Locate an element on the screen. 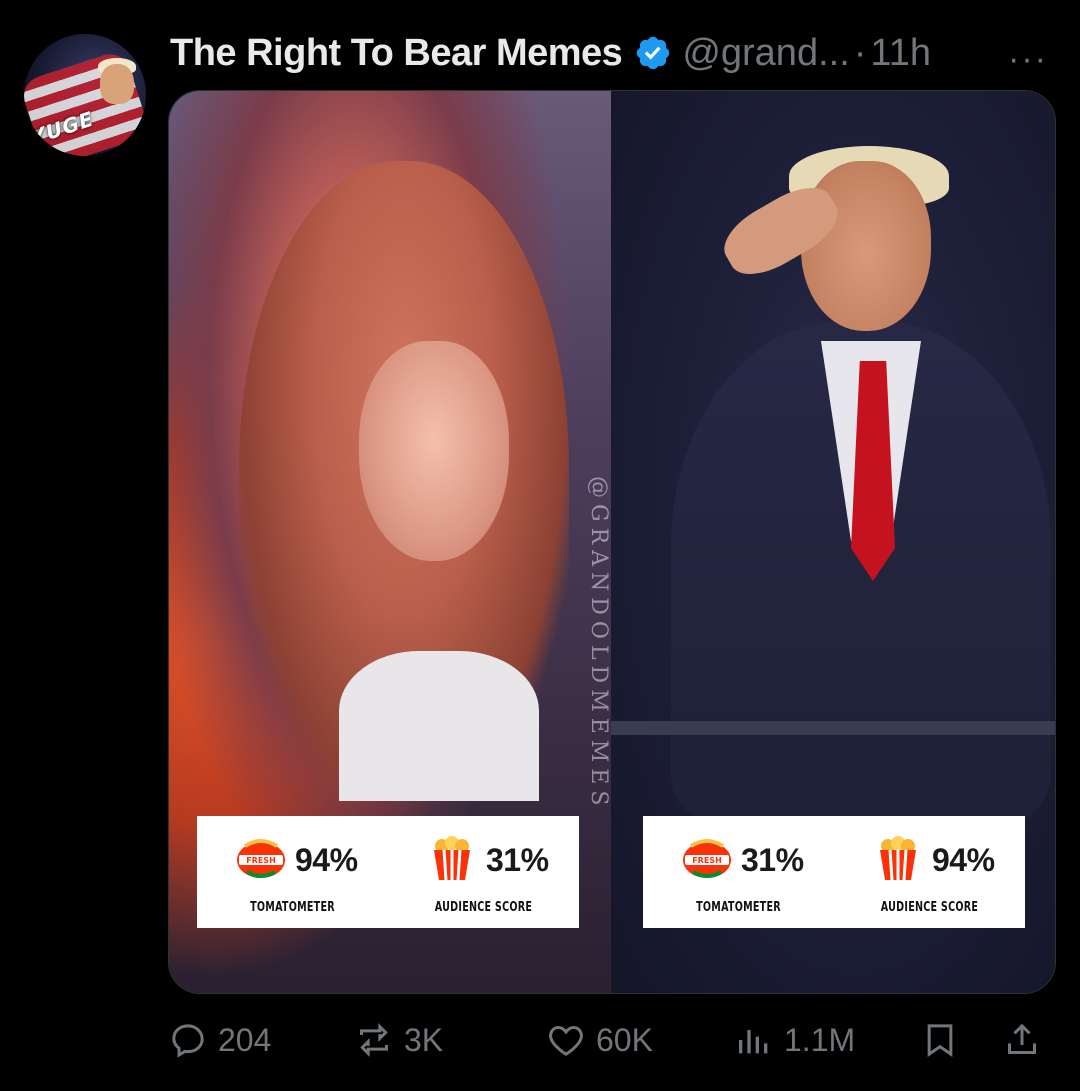  audience-score: 31% AUDIENCE SCORE is located at coordinates (483, 872).